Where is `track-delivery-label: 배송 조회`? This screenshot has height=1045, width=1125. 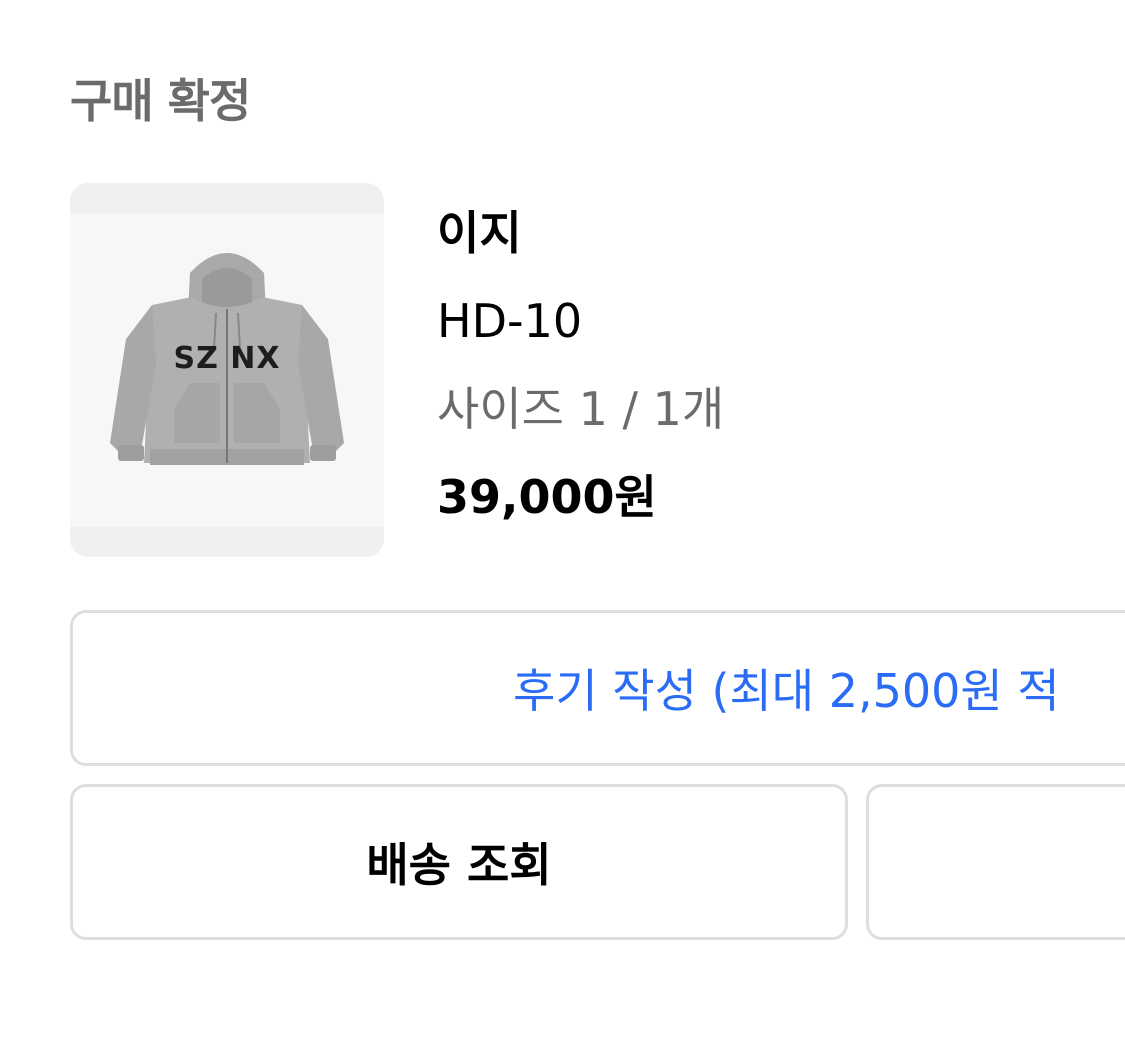
track-delivery-label: 배송 조회 is located at coordinates (459, 865).